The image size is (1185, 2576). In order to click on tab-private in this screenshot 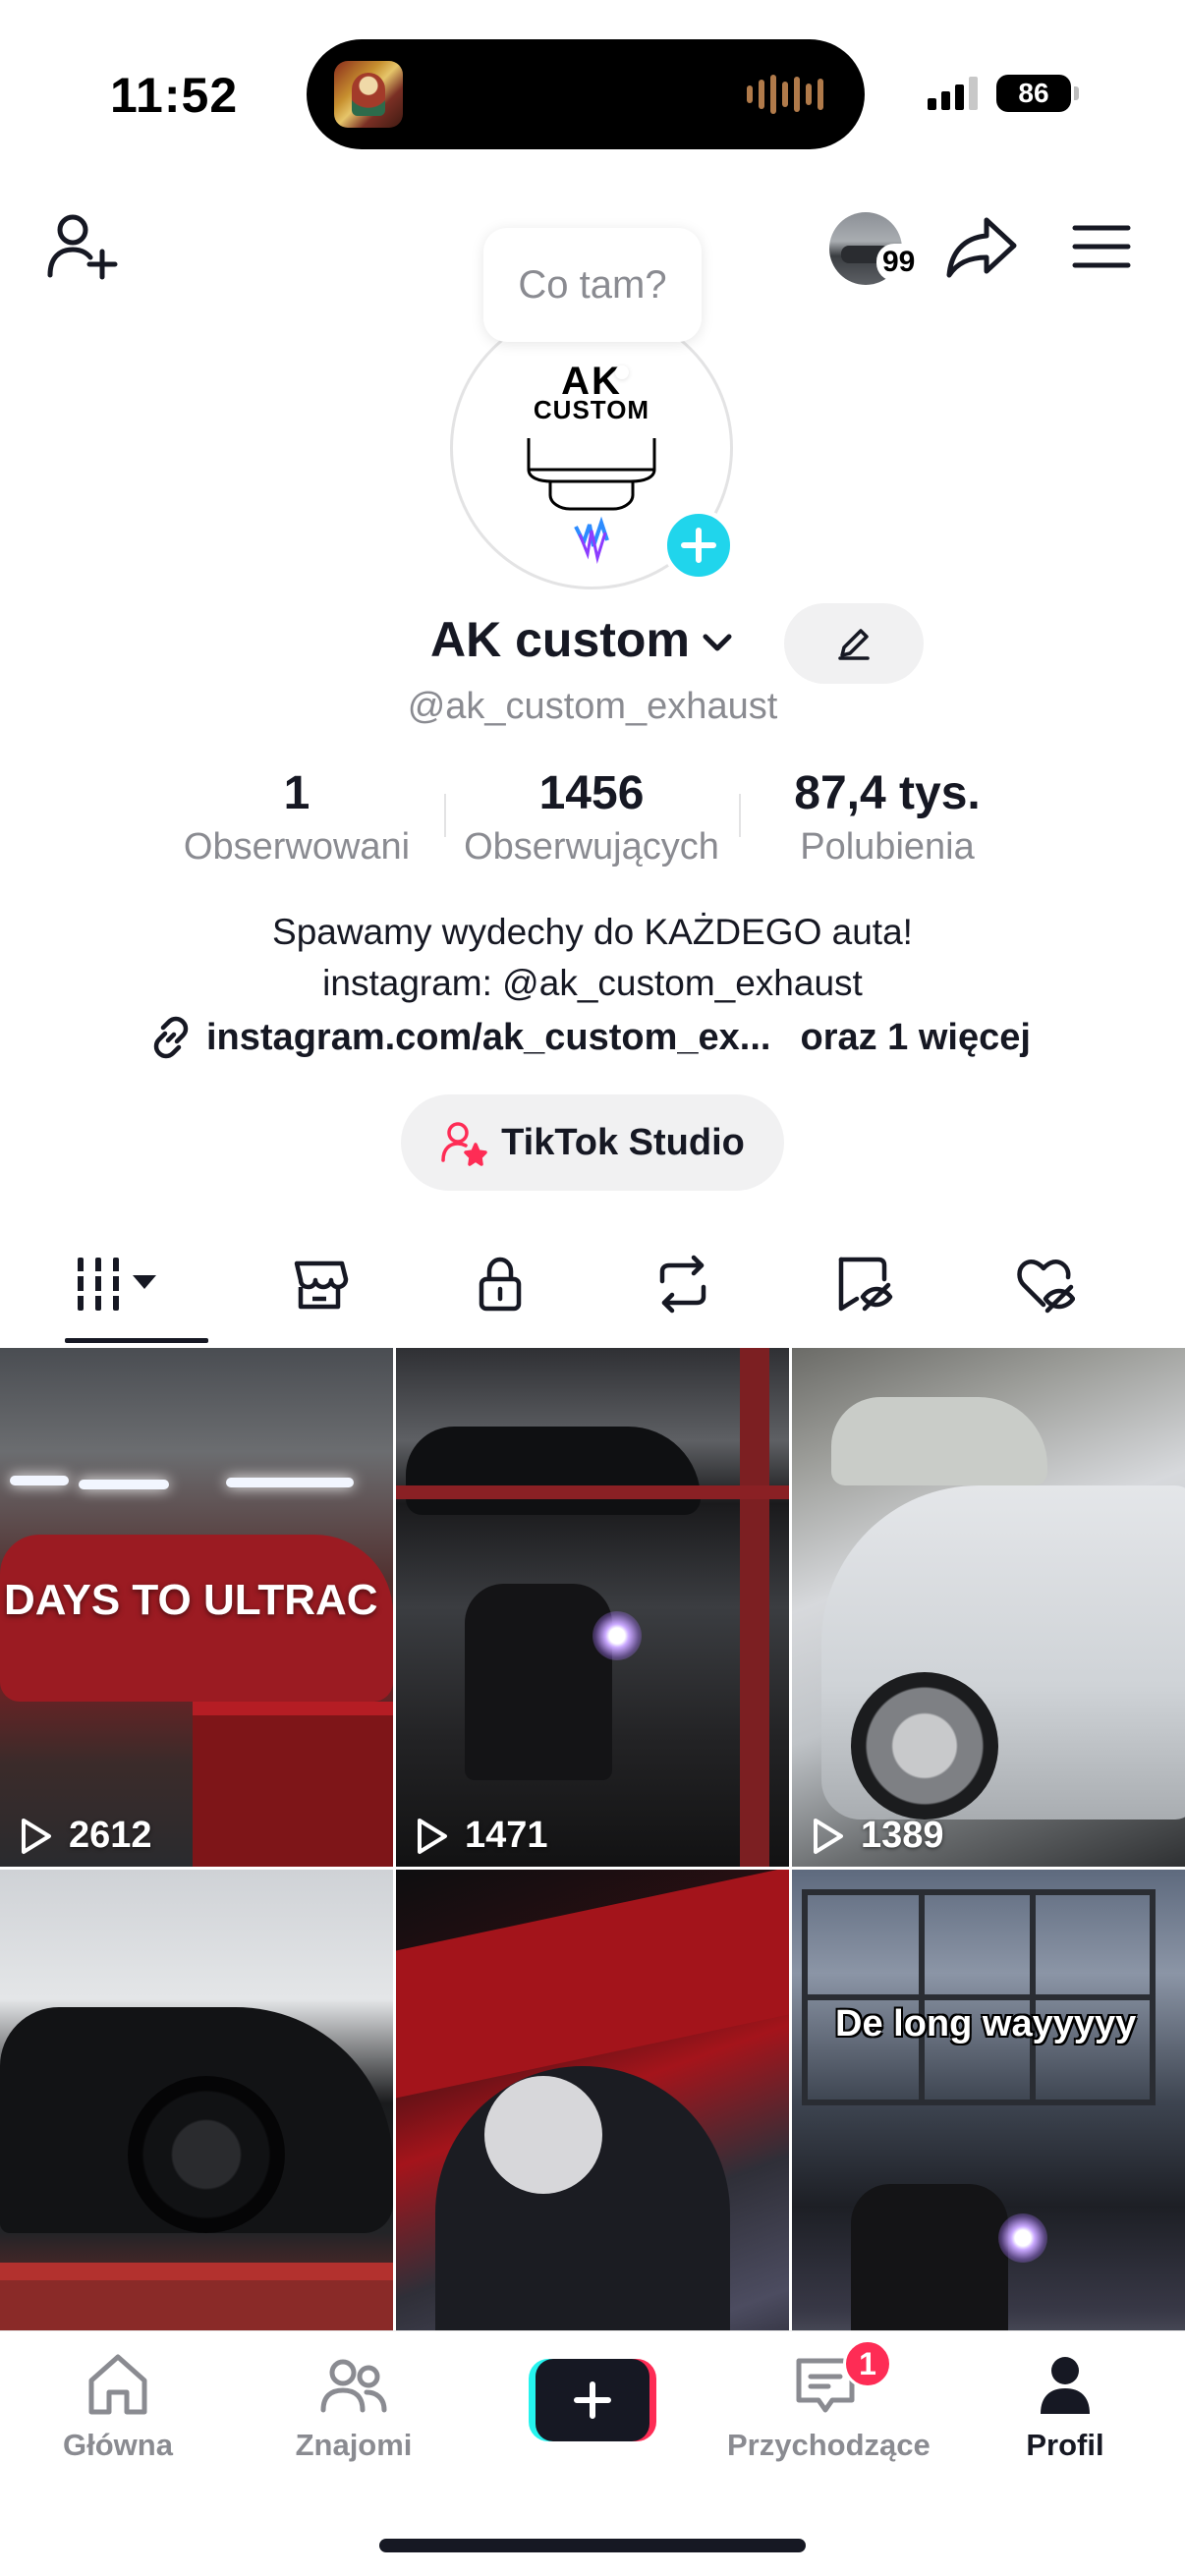, I will do `click(500, 1284)`.